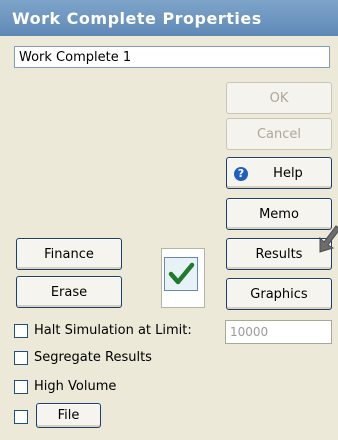 The width and height of the screenshot is (338, 440). I want to click on help-button: ? Help, so click(279, 173).